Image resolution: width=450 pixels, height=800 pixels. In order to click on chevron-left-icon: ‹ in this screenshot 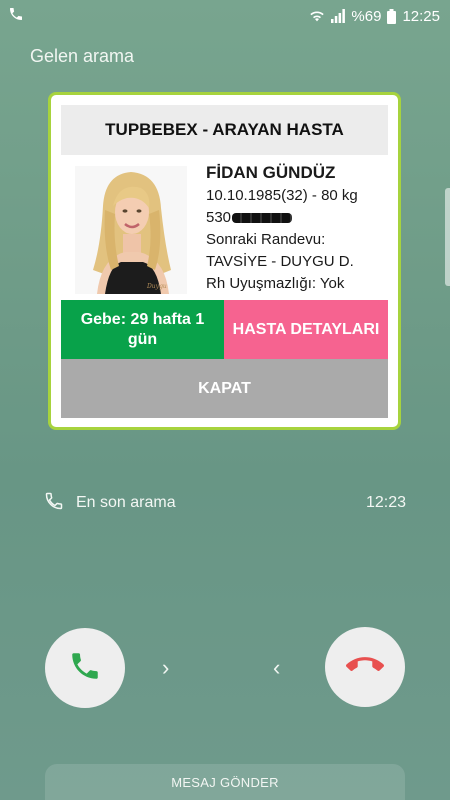, I will do `click(277, 667)`.